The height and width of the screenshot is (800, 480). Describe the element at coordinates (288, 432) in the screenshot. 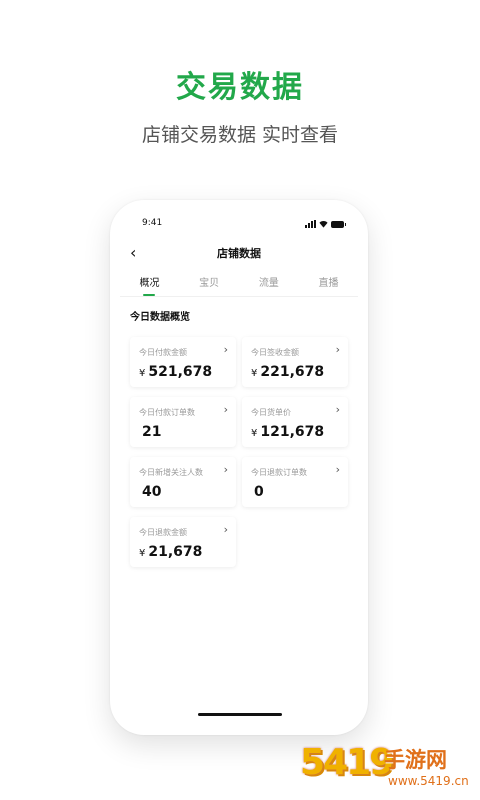

I see `metric-value: ¥121,678` at that location.